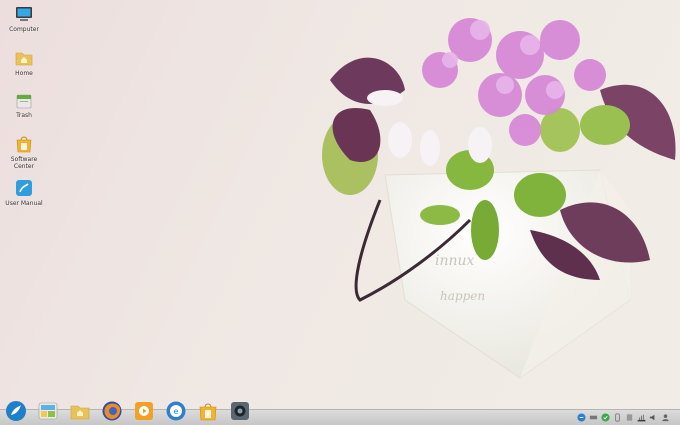 The image size is (680, 425). What do you see at coordinates (24, 59) in the screenshot?
I see `home-folder-icon` at bounding box center [24, 59].